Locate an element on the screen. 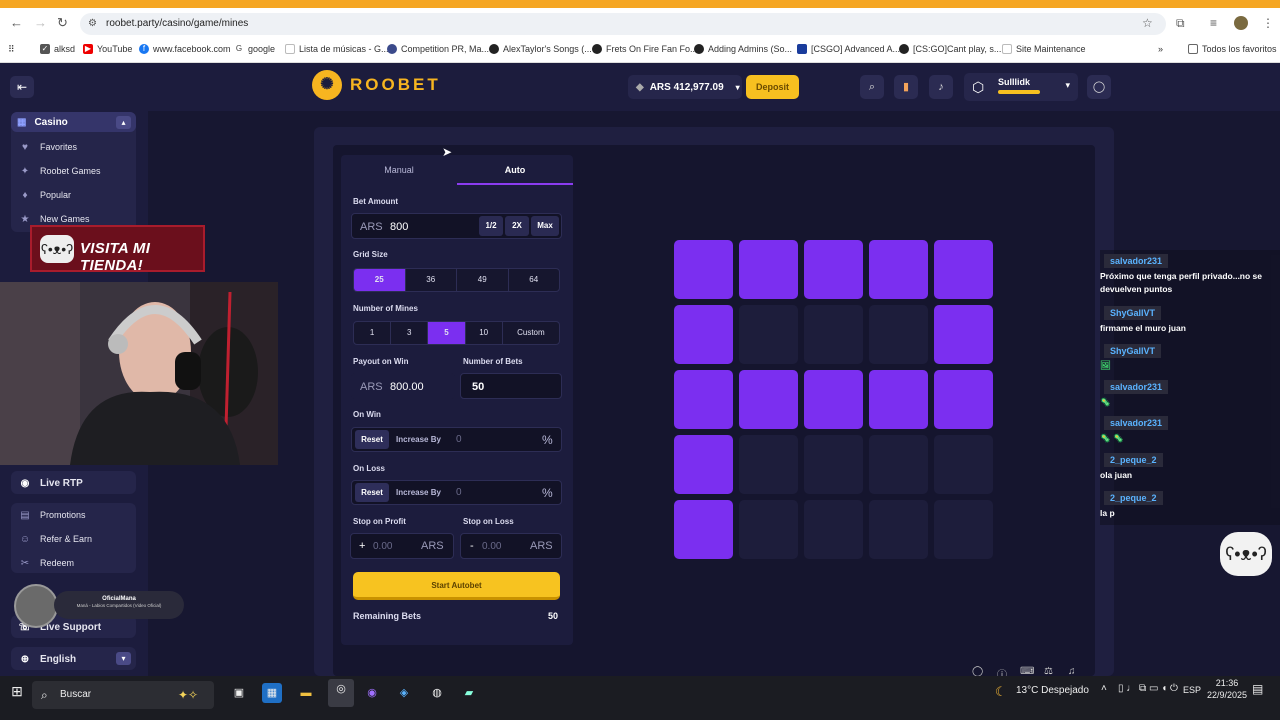  bookmark-item: ▶ YouTube is located at coordinates (107, 49).